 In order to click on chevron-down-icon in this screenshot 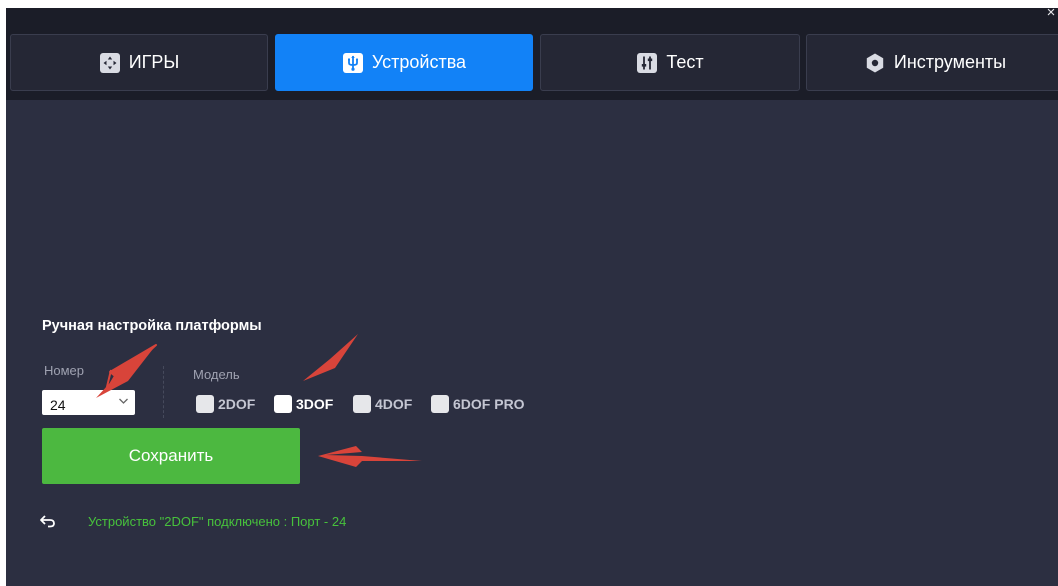, I will do `click(123, 401)`.